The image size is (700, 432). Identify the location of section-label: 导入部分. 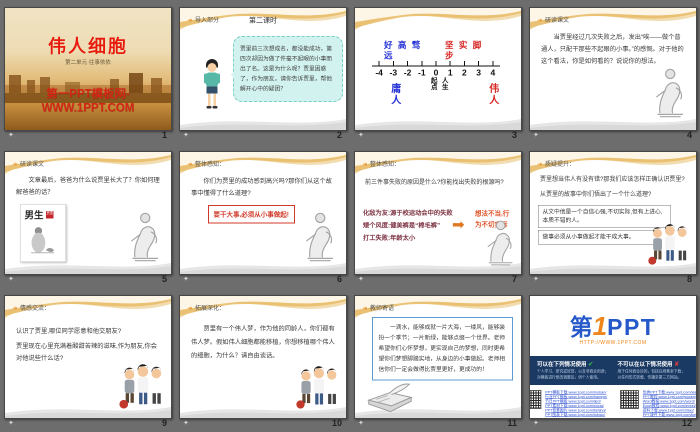
(207, 20).